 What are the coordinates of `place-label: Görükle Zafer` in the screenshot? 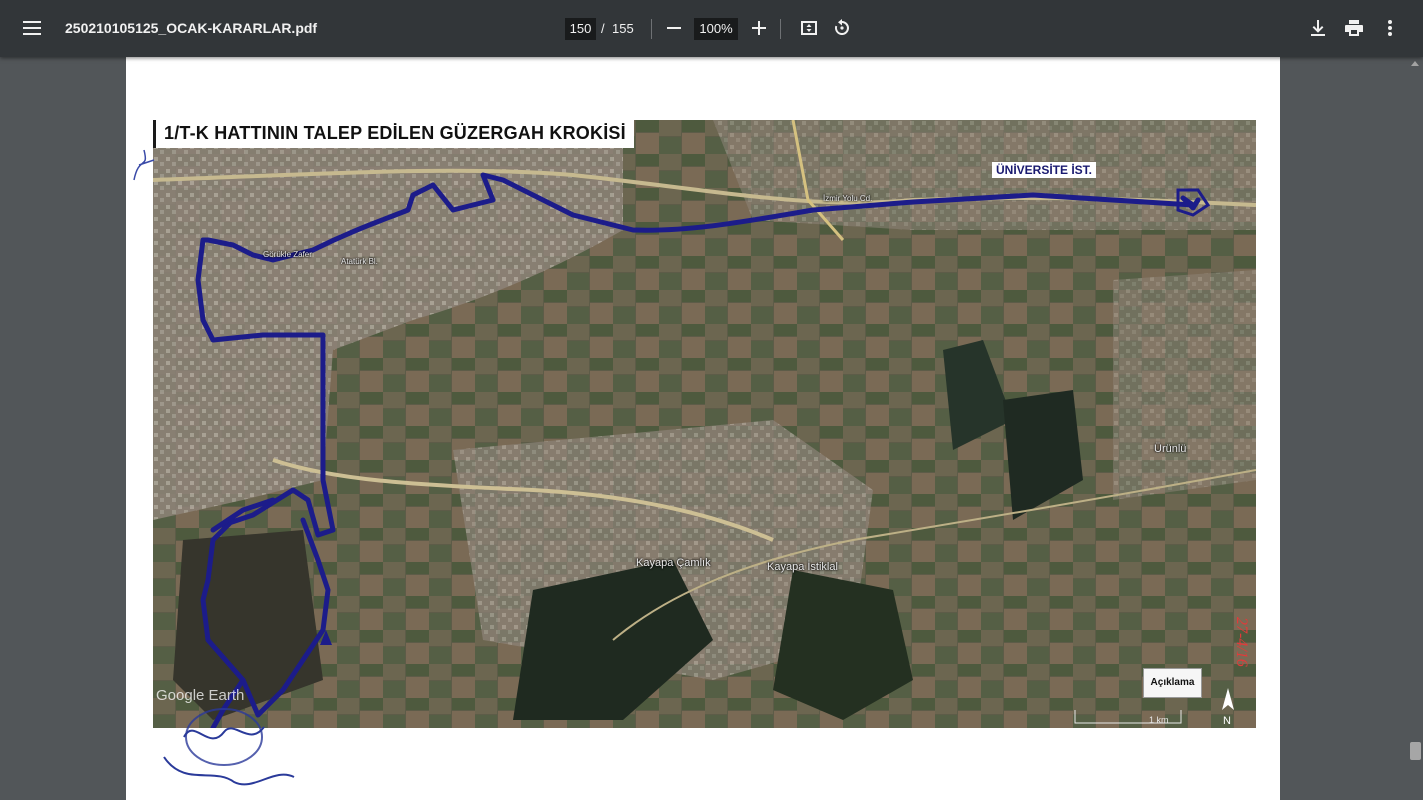 It's located at (287, 254).